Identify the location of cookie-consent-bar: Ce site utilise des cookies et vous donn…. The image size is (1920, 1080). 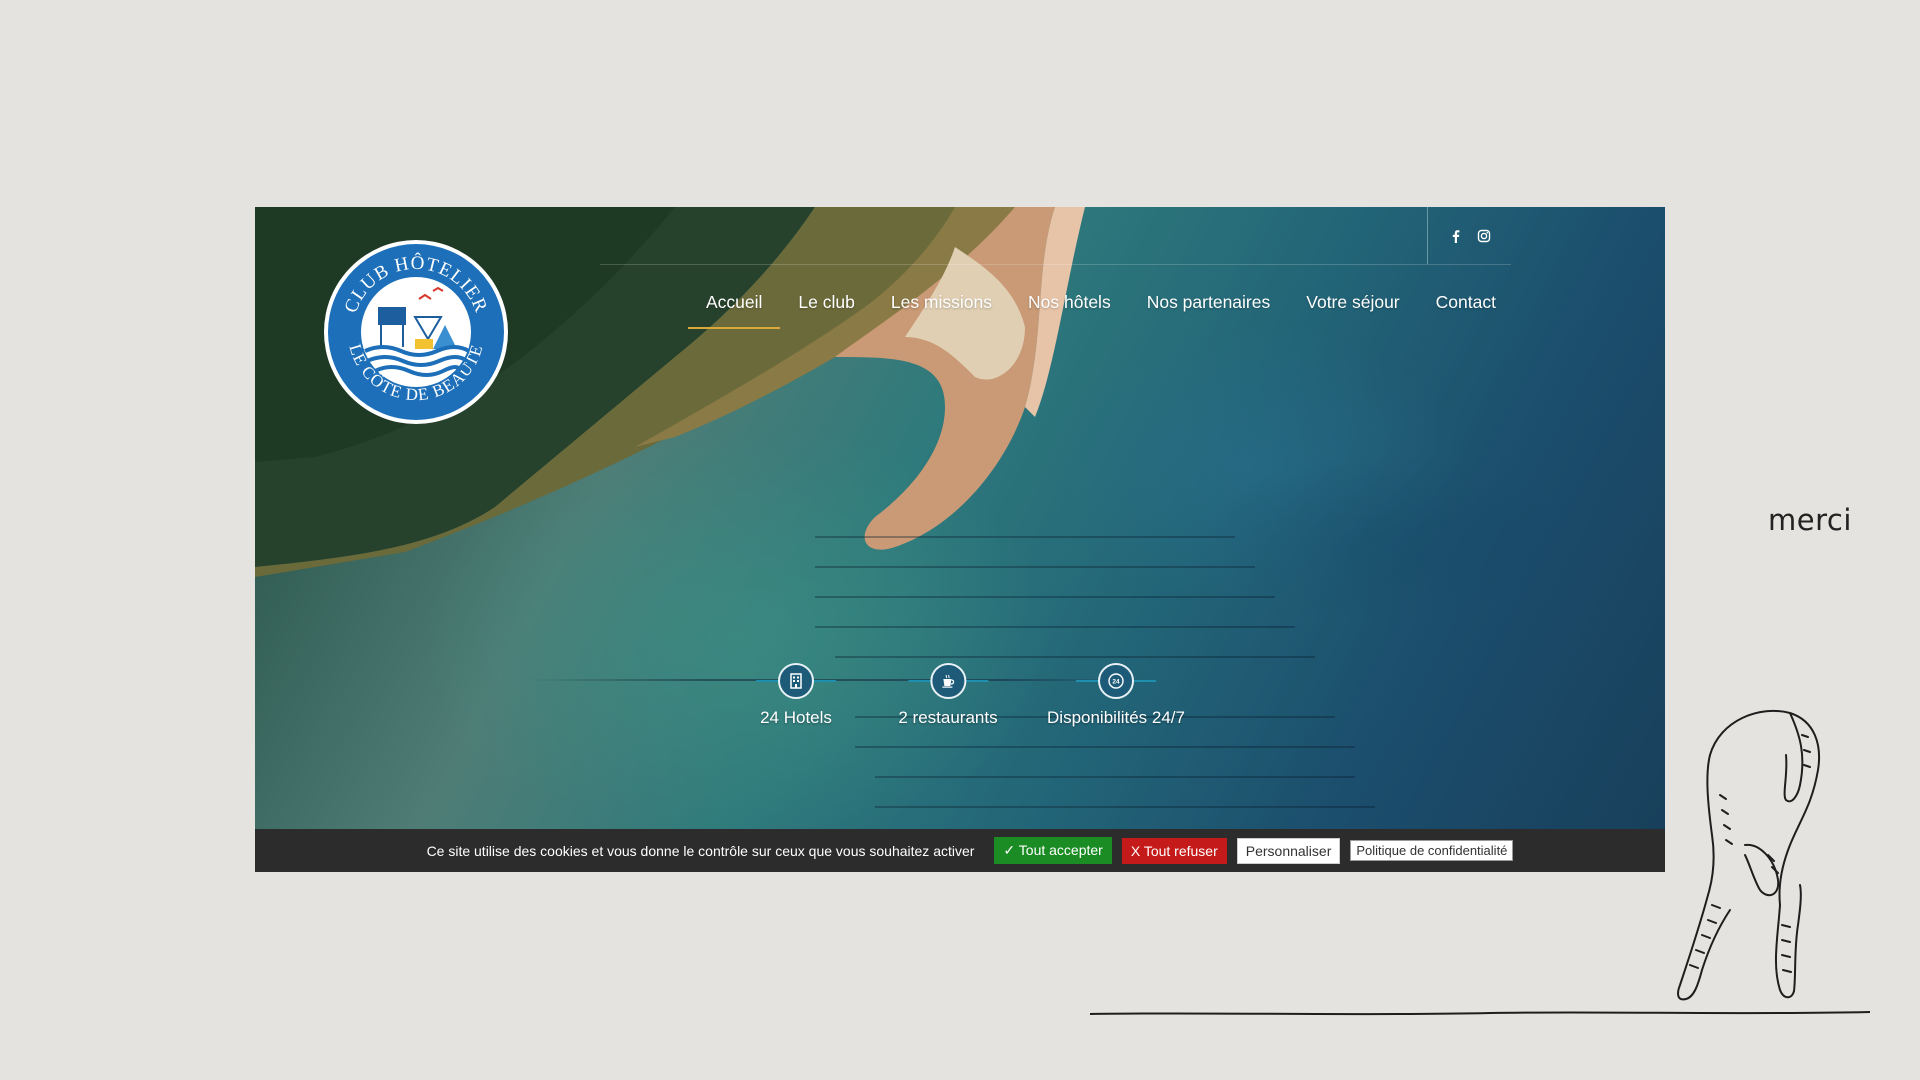
(960, 850).